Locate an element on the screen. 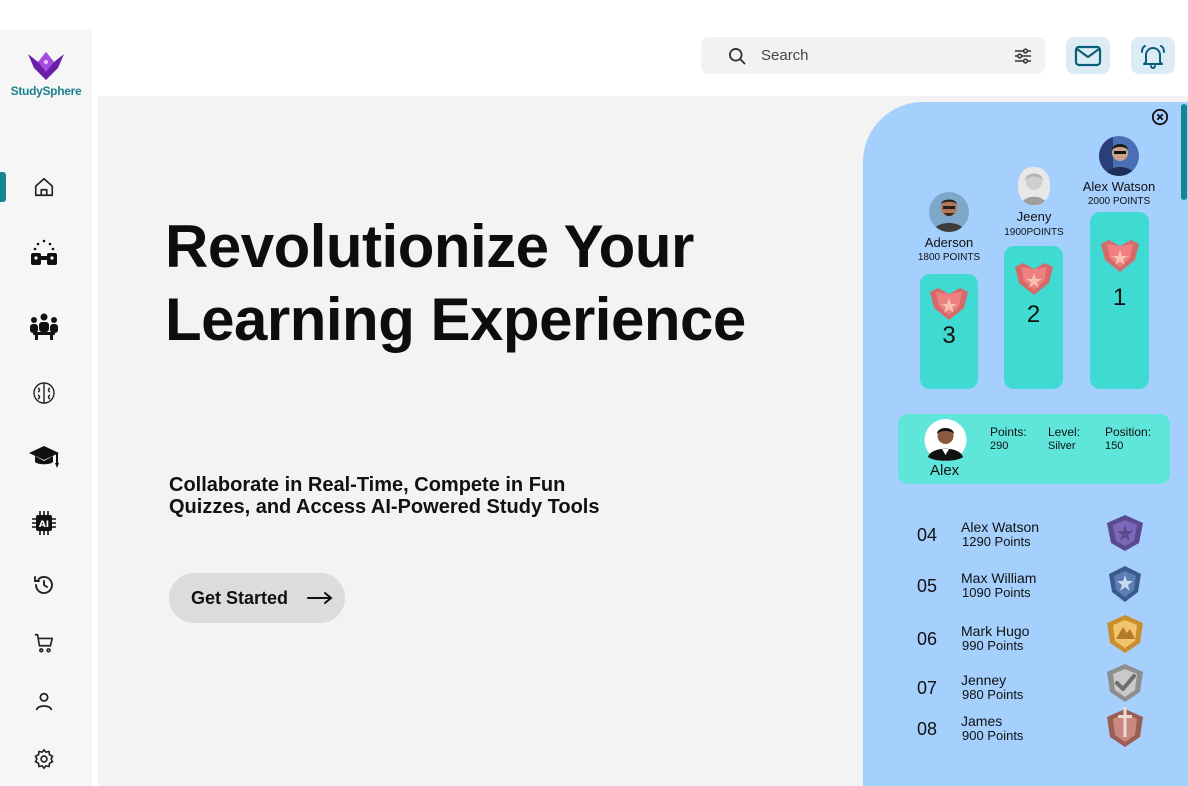 The height and width of the screenshot is (786, 1188). svg-text: AI is located at coordinates (44, 525).